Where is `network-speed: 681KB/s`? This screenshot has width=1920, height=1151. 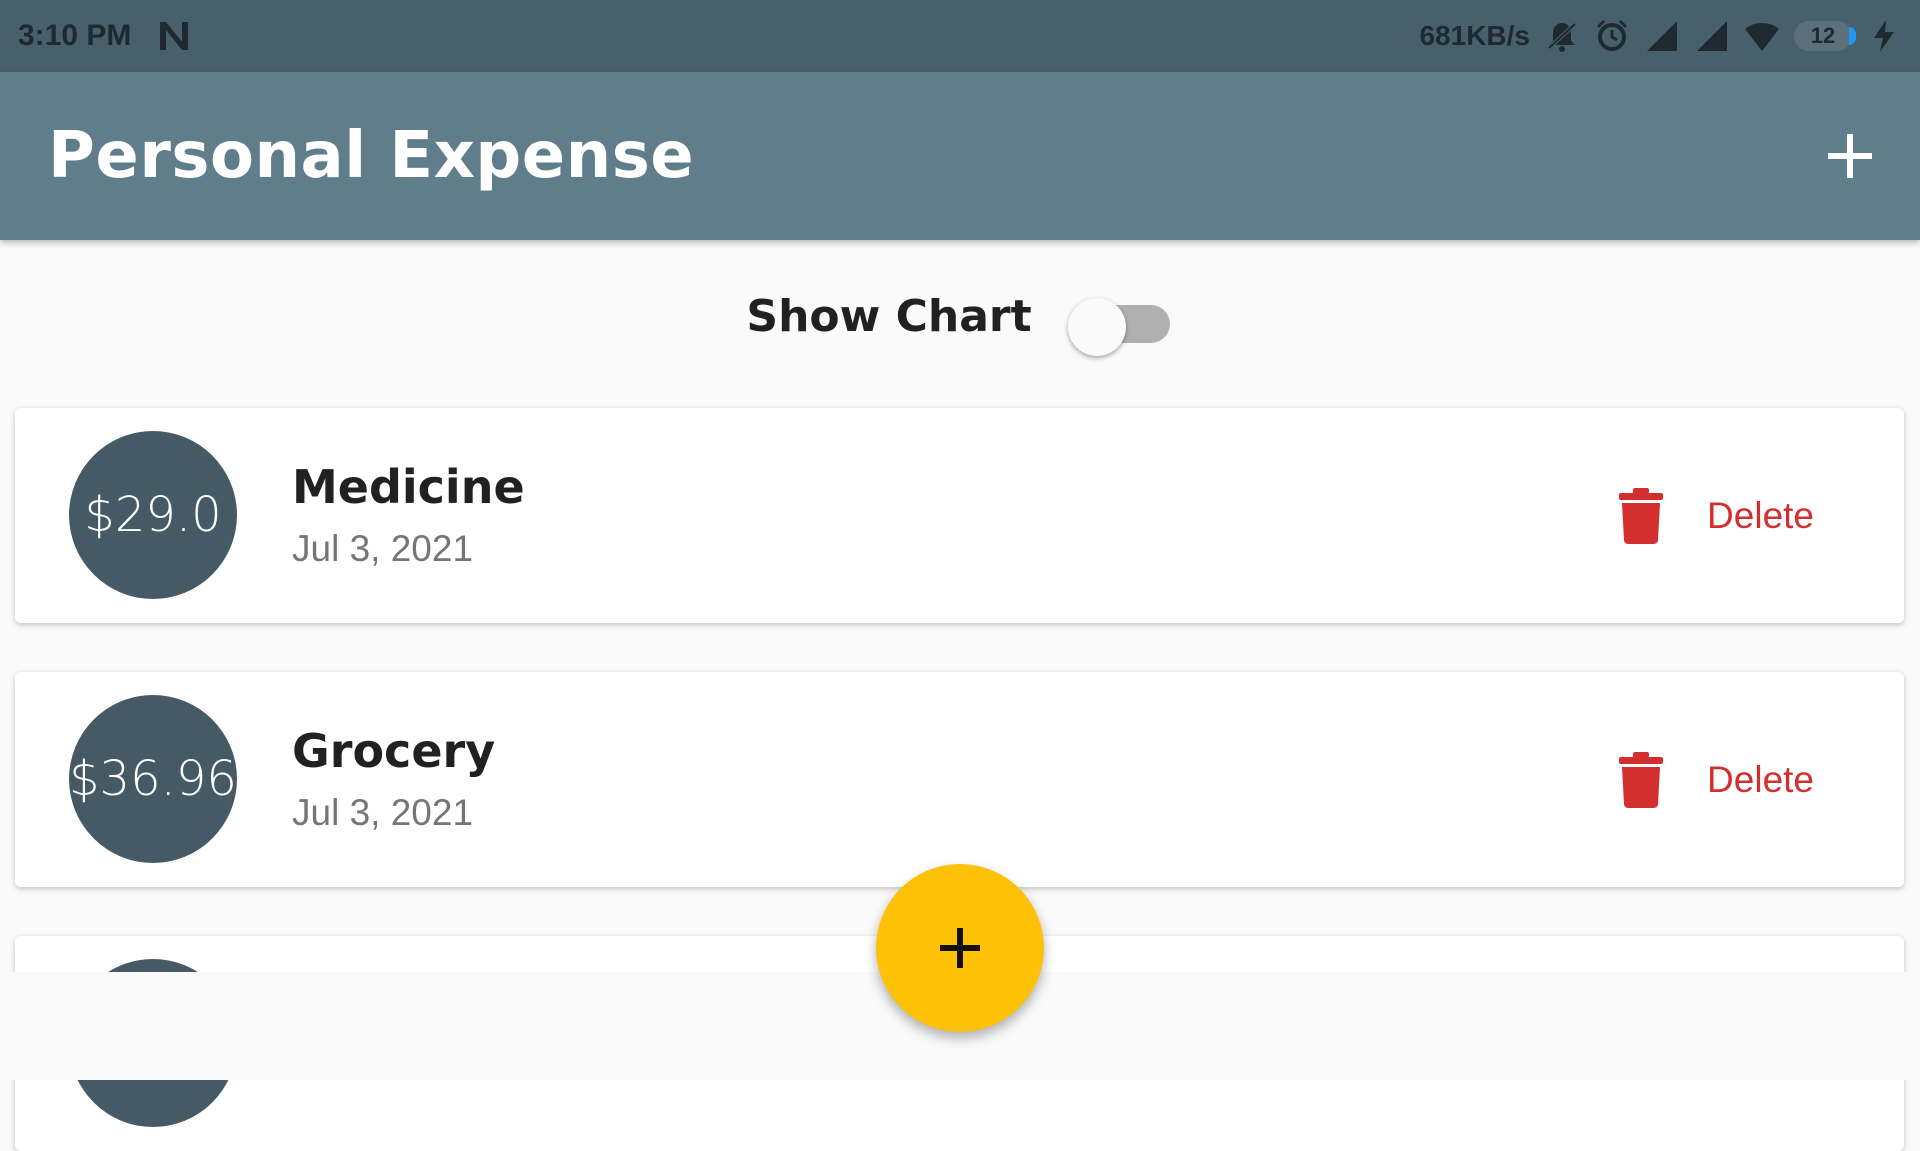 network-speed: 681KB/s is located at coordinates (1474, 35).